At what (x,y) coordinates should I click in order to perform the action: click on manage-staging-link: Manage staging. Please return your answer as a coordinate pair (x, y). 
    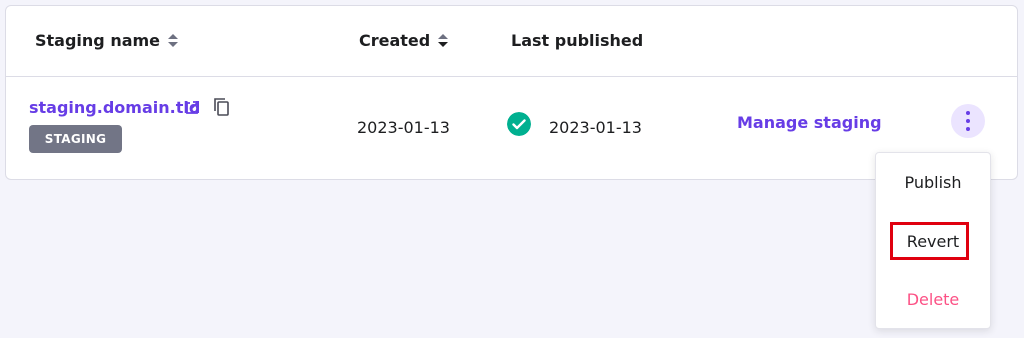
    Looking at the image, I should click on (809, 122).